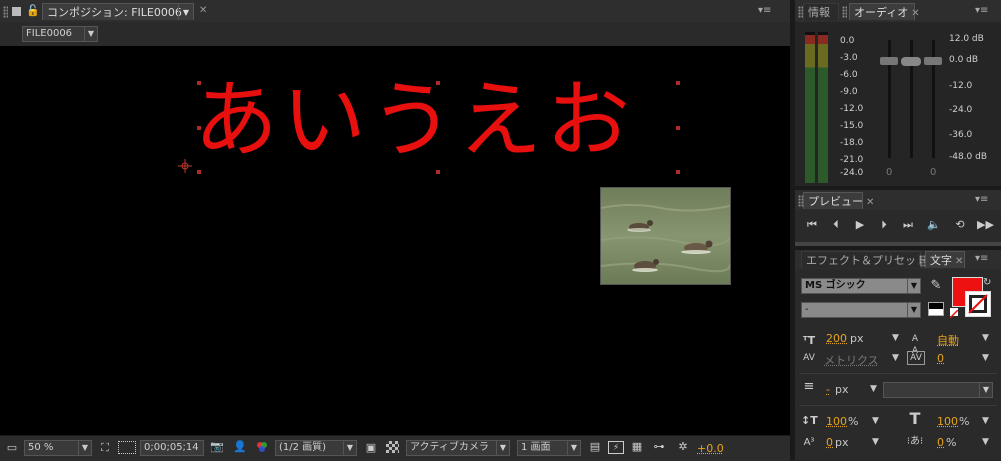 Image resolution: width=1001 pixels, height=461 pixels. What do you see at coordinates (637, 447) in the screenshot?
I see `timeline-icon: ▦` at bounding box center [637, 447].